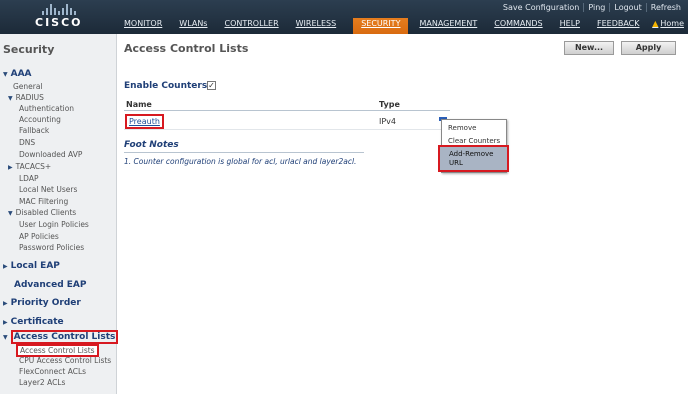 This screenshot has width=688, height=394. Describe the element at coordinates (287, 110) in the screenshot. I see `header-divider` at that location.